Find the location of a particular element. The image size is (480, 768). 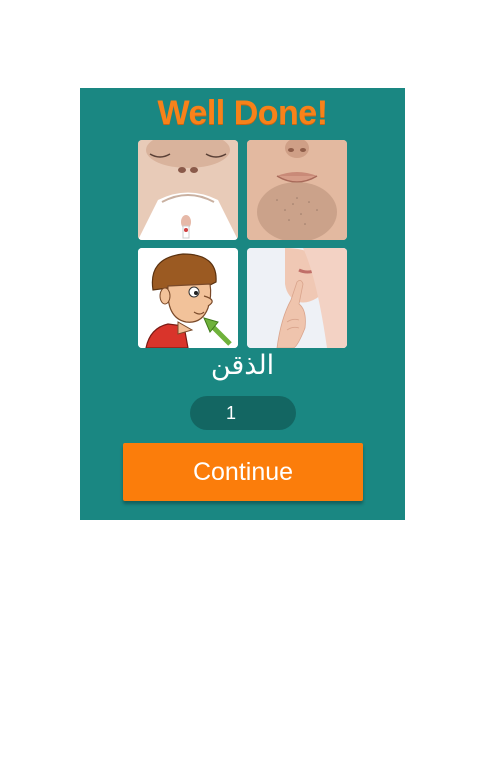

puzzle-image-cartoon-chin is located at coordinates (188, 298).